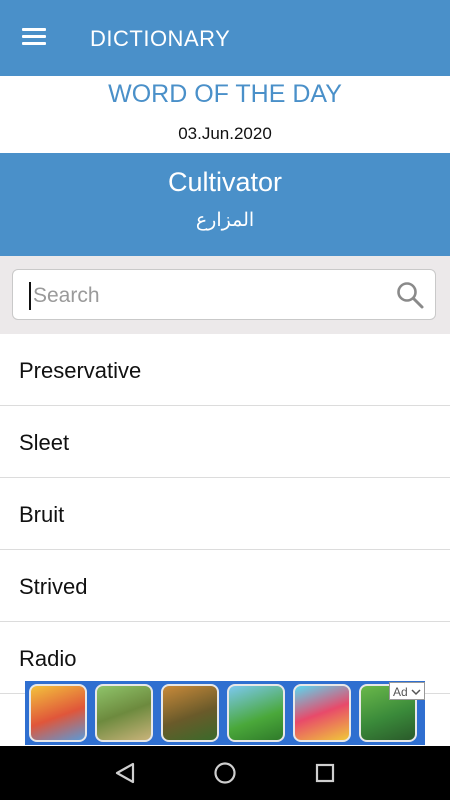  I want to click on word-of-the-day-word: Cultivator, so click(225, 182).